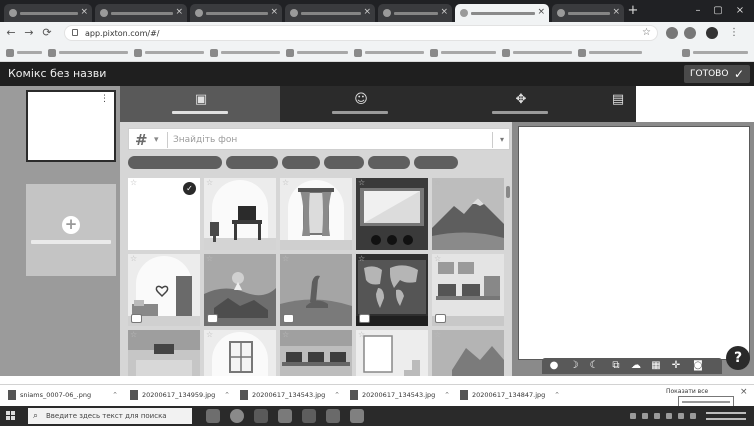  Describe the element at coordinates (687, 392) in the screenshot. I see `show-all-downloads-link: Показати все` at that location.